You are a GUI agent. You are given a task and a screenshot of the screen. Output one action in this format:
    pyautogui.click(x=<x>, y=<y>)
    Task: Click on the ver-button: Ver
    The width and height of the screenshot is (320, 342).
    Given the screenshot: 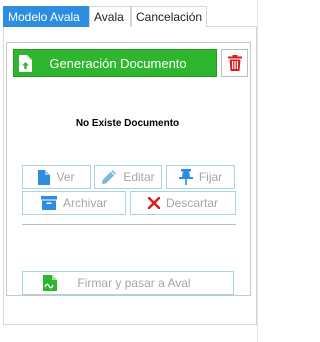 What is the action you would take?
    pyautogui.click(x=56, y=177)
    